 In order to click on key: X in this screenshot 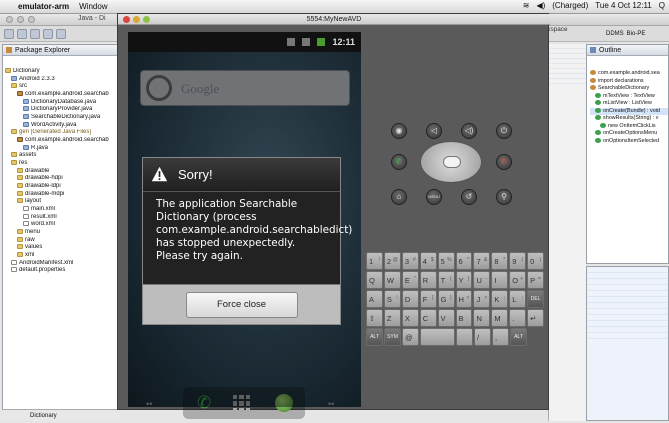, I will do `click(410, 318)`.